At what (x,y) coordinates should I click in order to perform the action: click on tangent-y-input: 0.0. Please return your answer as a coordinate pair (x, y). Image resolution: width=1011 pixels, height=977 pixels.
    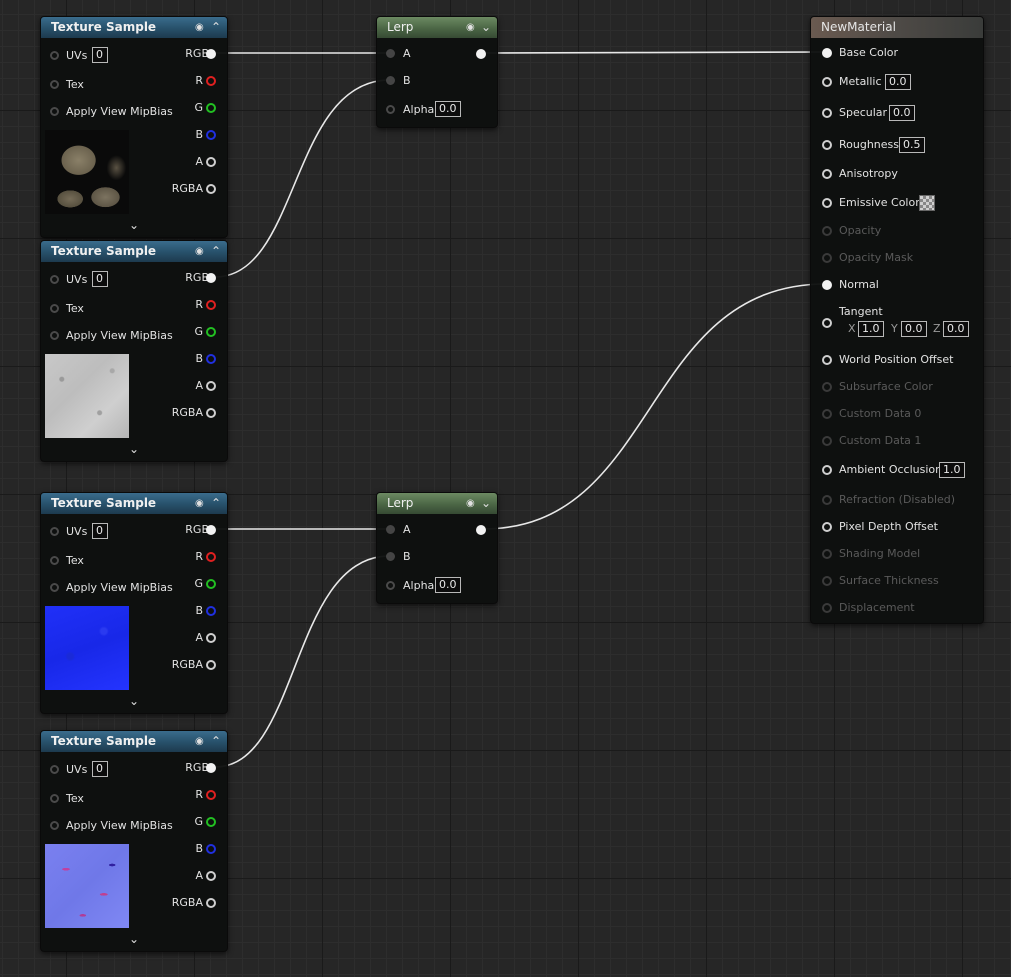
    Looking at the image, I should click on (914, 329).